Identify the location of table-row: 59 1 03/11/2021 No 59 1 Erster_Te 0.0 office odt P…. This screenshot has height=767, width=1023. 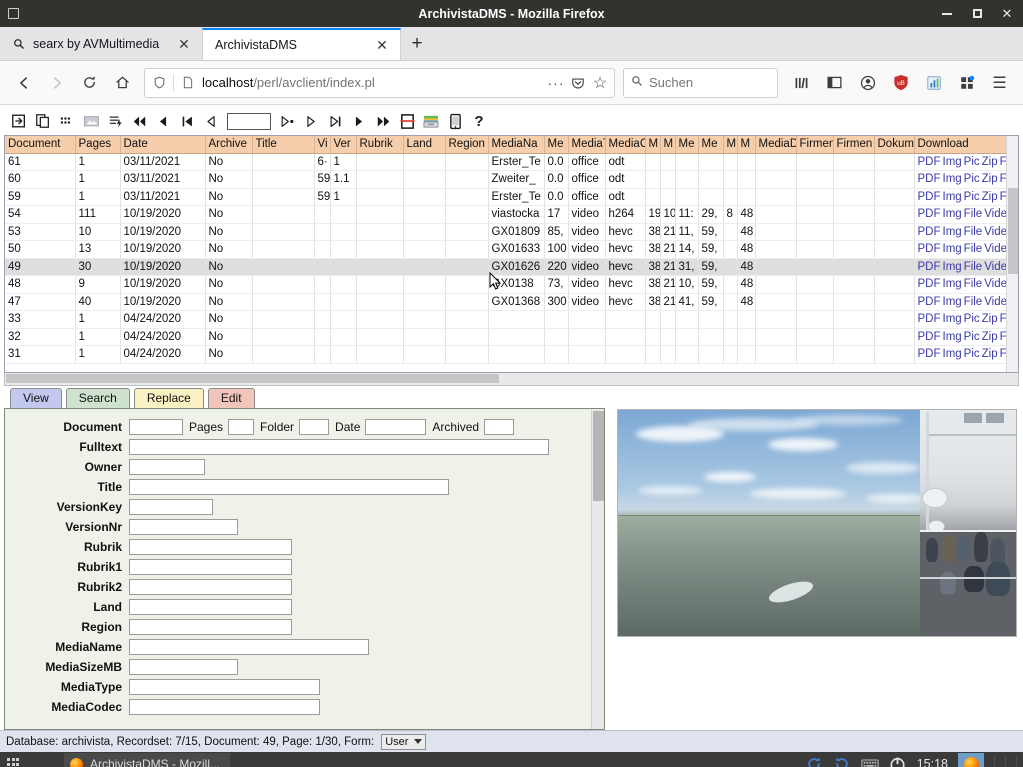
(511, 197).